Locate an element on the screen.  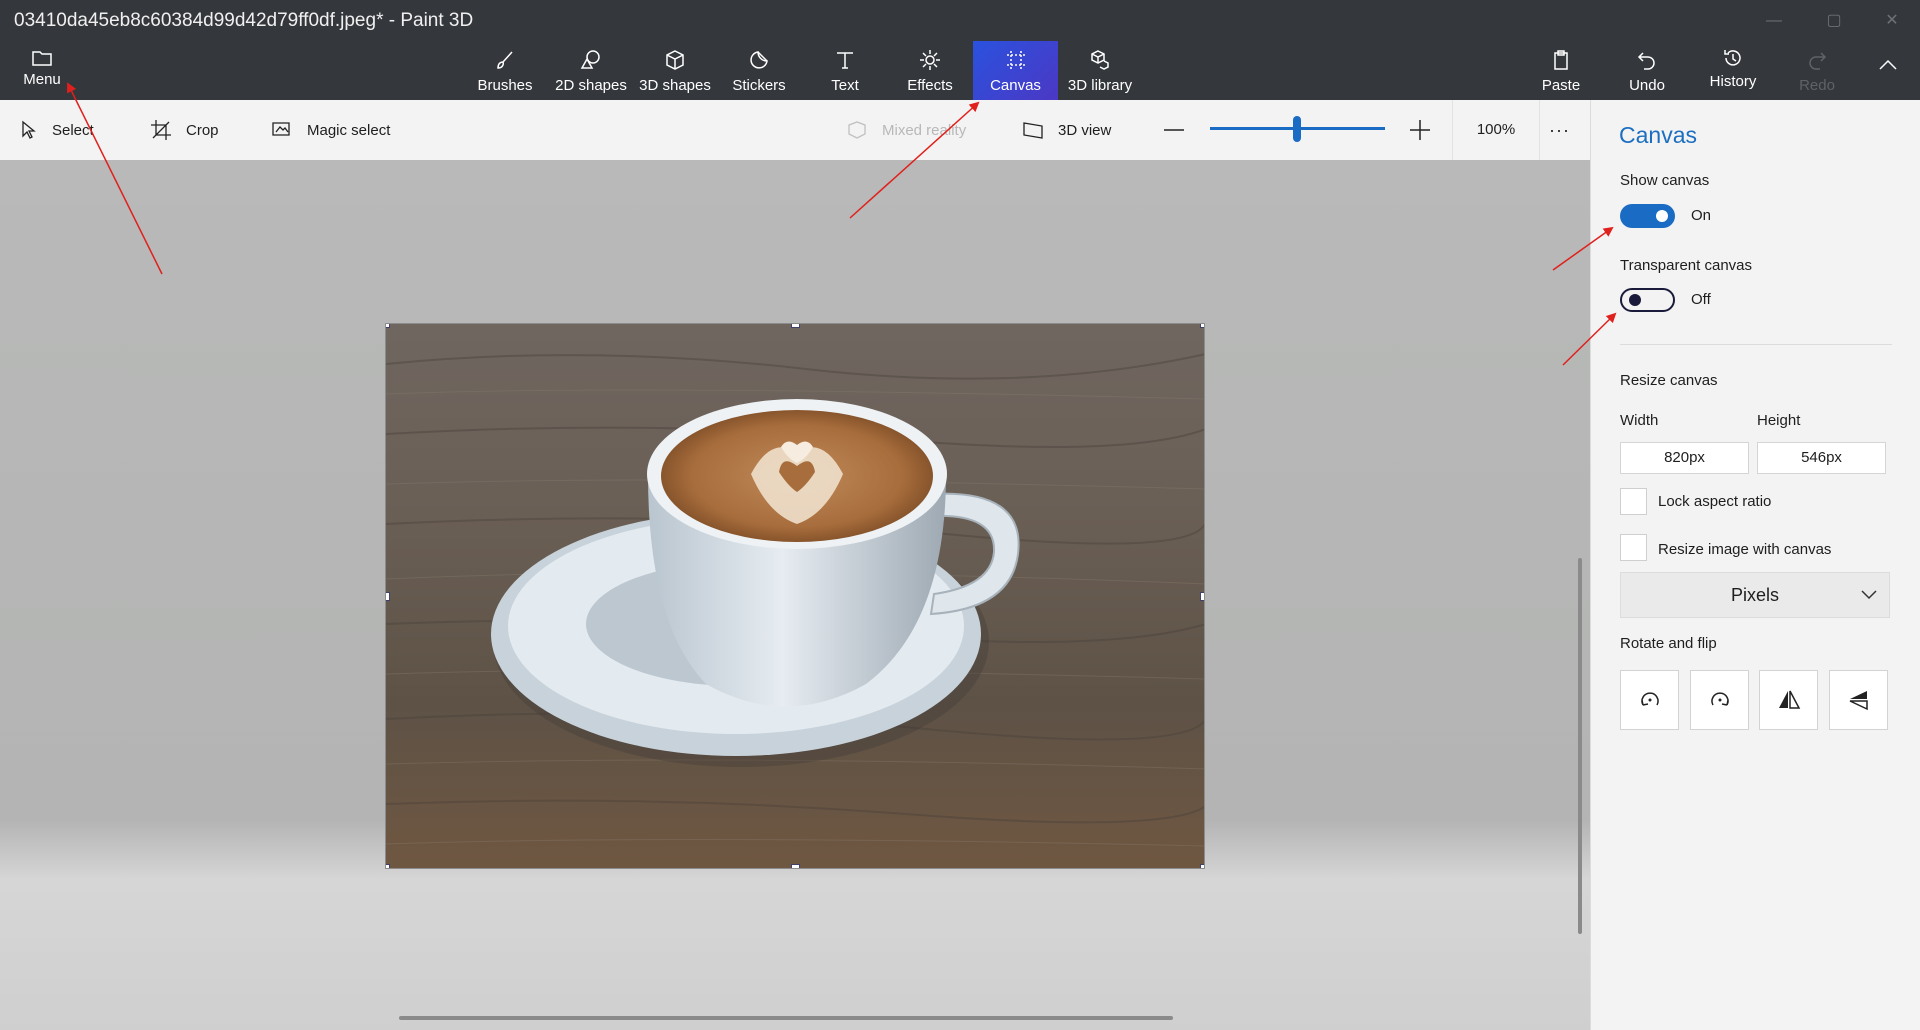
undo-label: Undo is located at coordinates (1647, 85).